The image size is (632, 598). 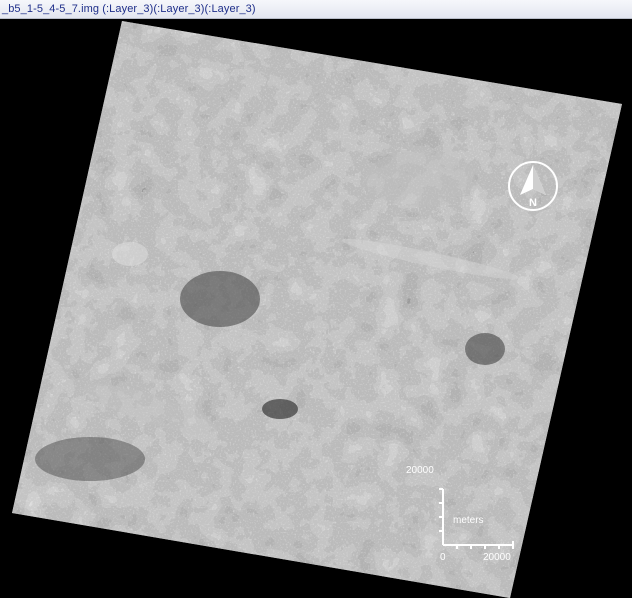 What do you see at coordinates (443, 557) in the screenshot?
I see `scale-origin-label: 0` at bounding box center [443, 557].